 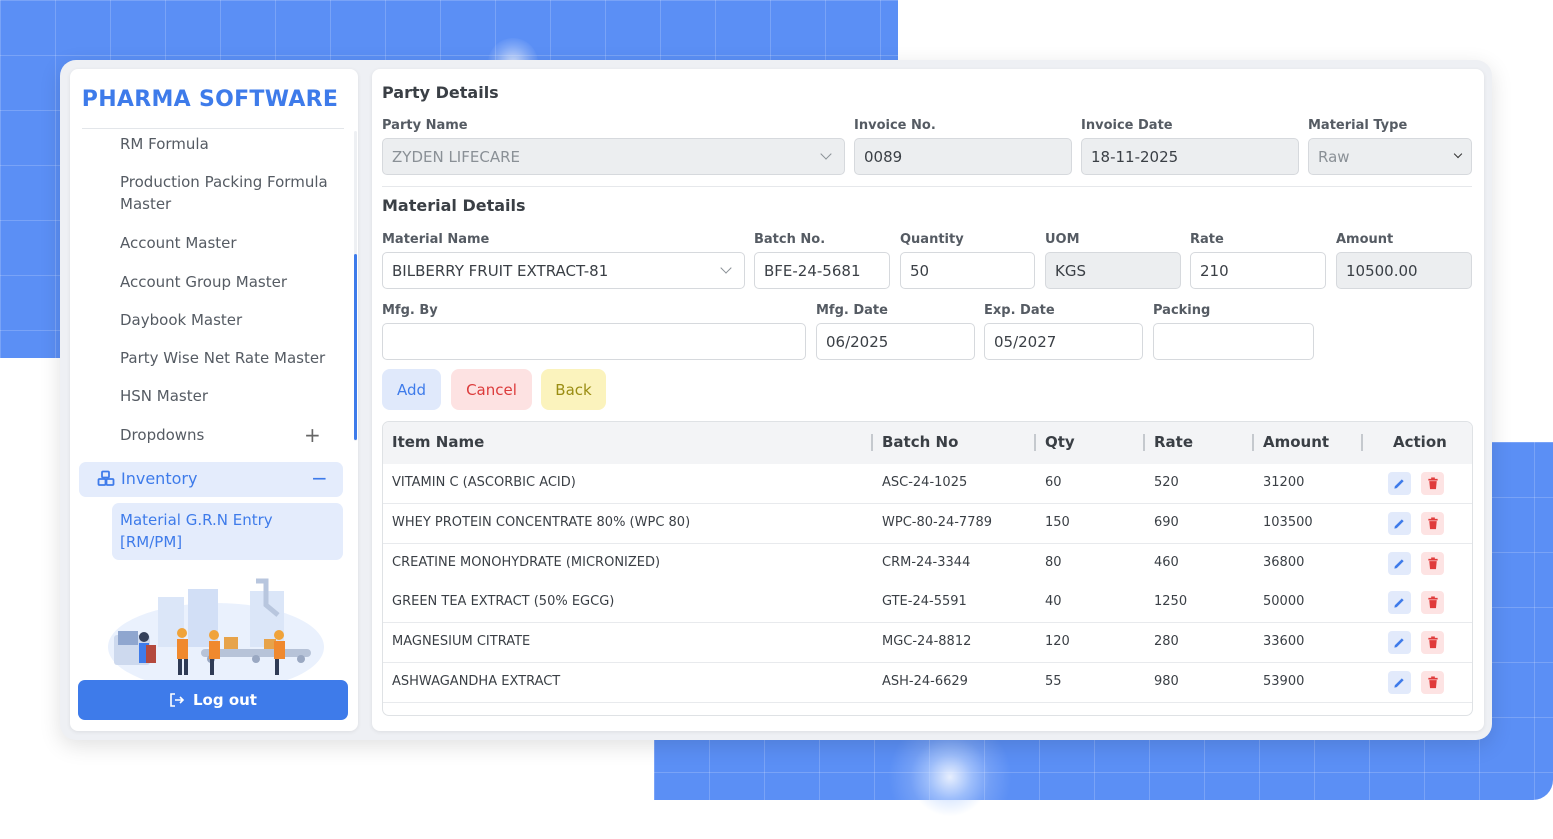 What do you see at coordinates (1258, 270) in the screenshot?
I see `rate-field: 210` at bounding box center [1258, 270].